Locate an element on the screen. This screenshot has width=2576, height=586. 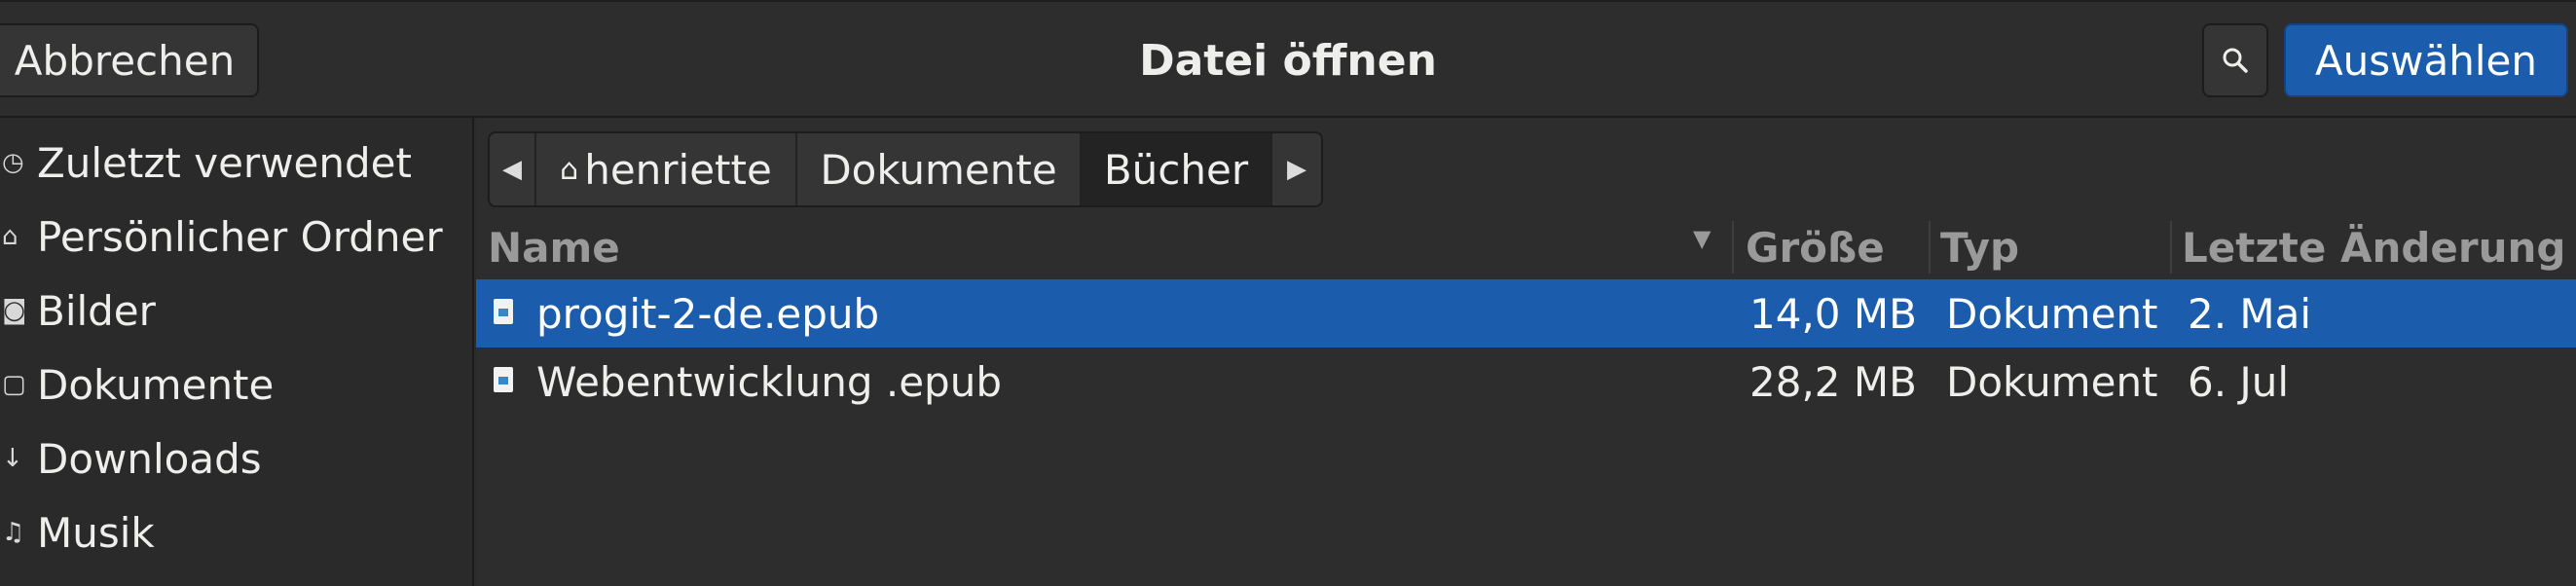
chevron-left-icon: ◀ is located at coordinates (512, 170).